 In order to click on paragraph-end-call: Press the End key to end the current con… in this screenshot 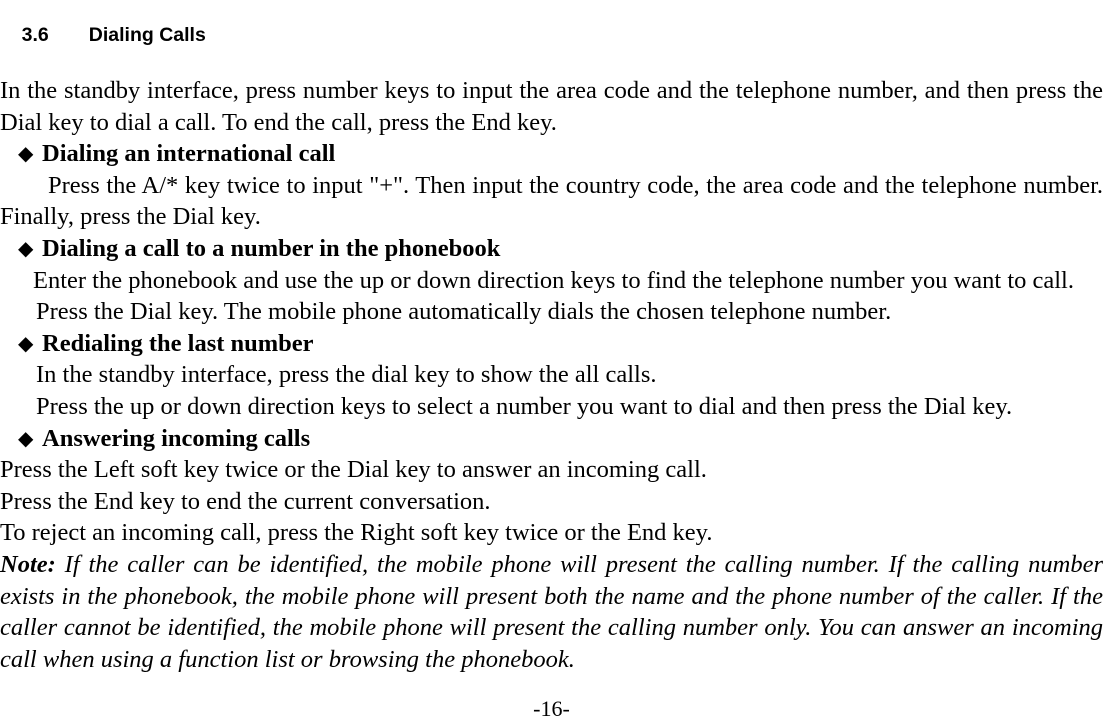, I will do `click(245, 501)`.